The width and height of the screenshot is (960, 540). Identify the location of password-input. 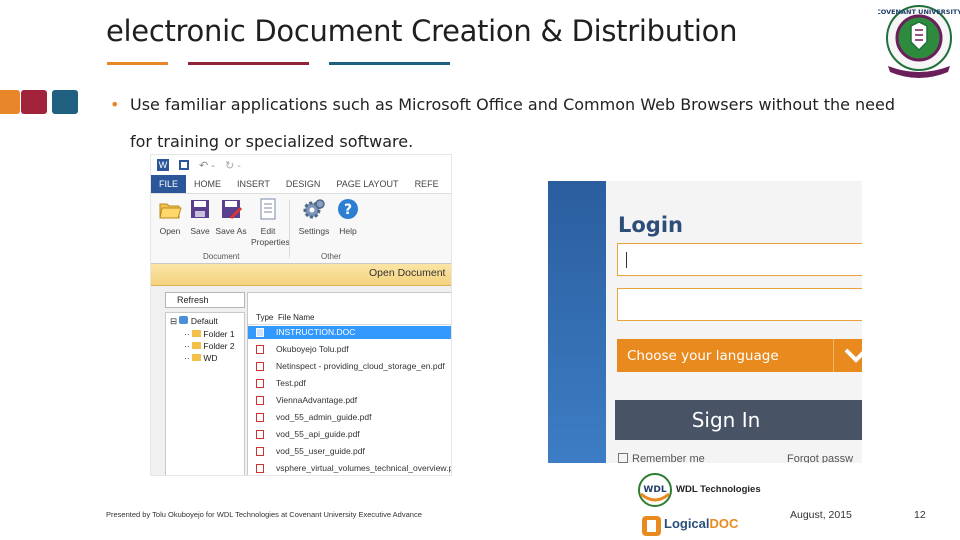
(739, 304).